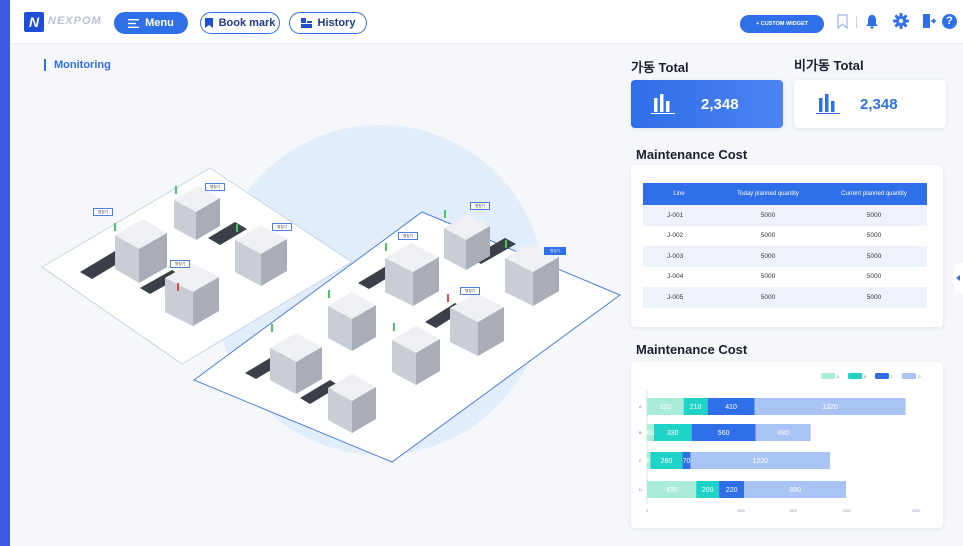  What do you see at coordinates (134, 23) in the screenshot?
I see `hamburger-icon` at bounding box center [134, 23].